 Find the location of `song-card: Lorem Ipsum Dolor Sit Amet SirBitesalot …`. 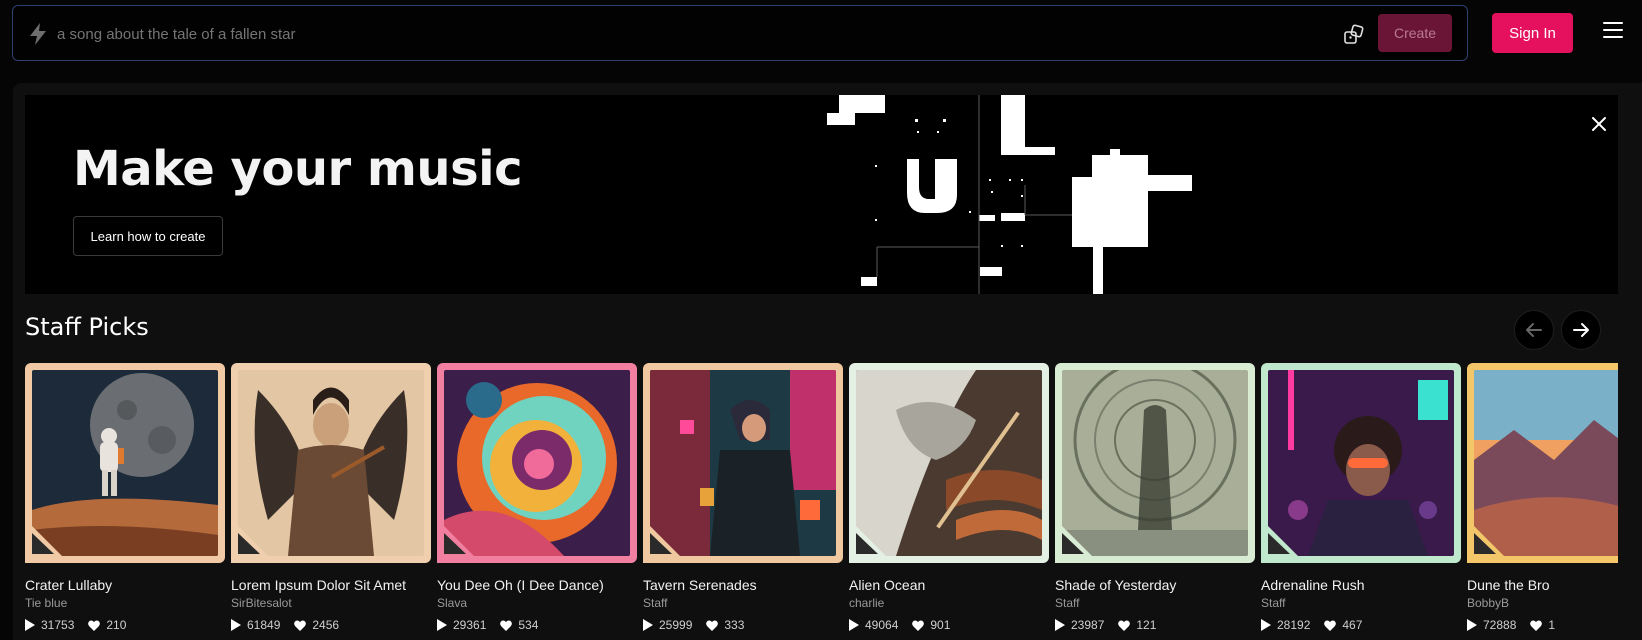

song-card: Lorem Ipsum Dolor Sit Amet SirBitesalot … is located at coordinates (331, 497).